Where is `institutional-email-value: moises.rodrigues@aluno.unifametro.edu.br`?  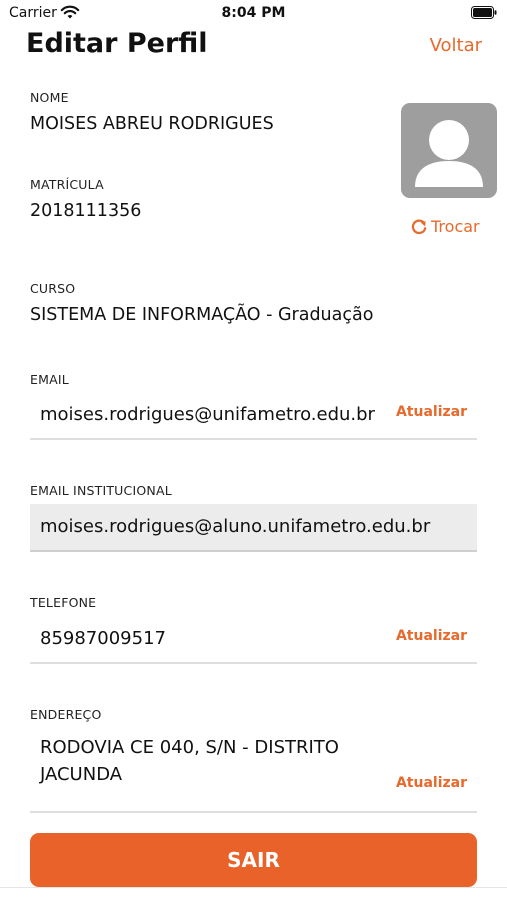
institutional-email-value: moises.rodrigues@aluno.unifametro.edu.br is located at coordinates (235, 526).